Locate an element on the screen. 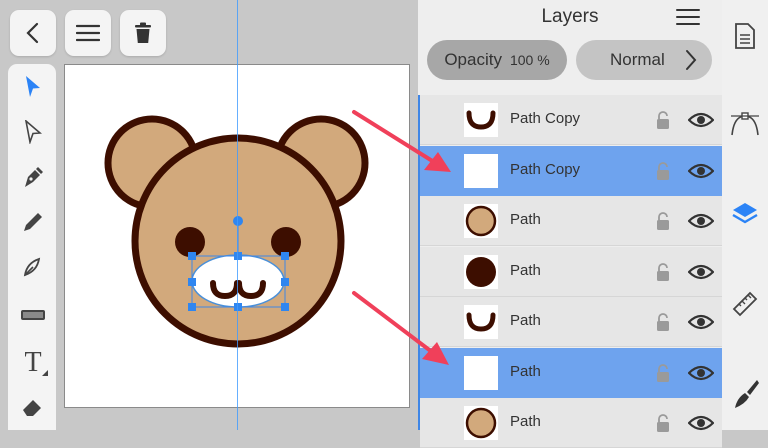 This screenshot has height=448, width=768. move-tool is located at coordinates (33, 87).